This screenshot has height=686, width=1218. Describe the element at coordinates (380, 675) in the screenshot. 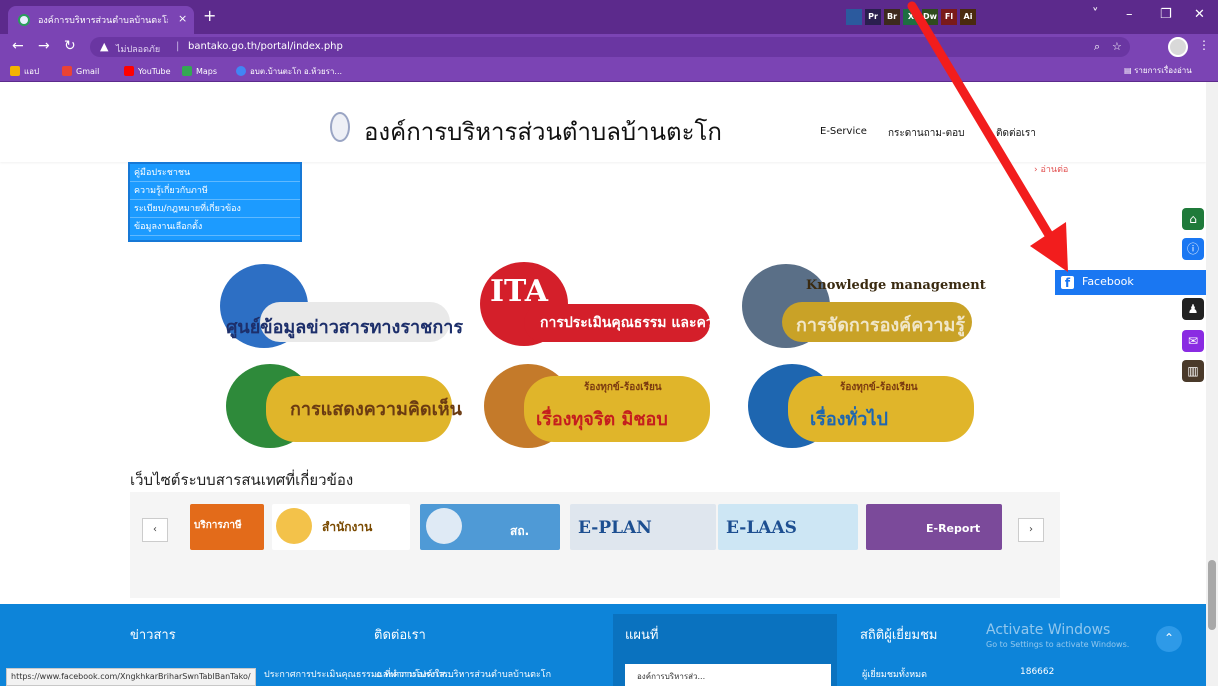

I see `location-icon: ⌂` at that location.